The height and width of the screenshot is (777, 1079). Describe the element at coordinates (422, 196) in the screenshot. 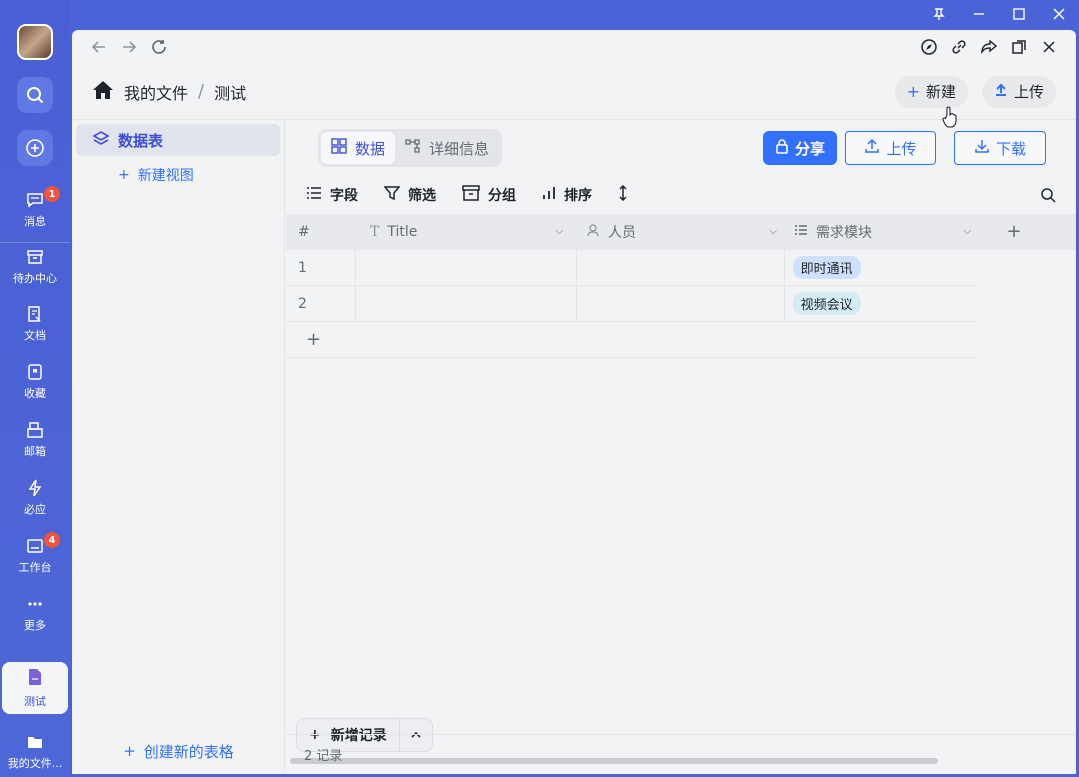

I see `filter-label: 筛选` at that location.